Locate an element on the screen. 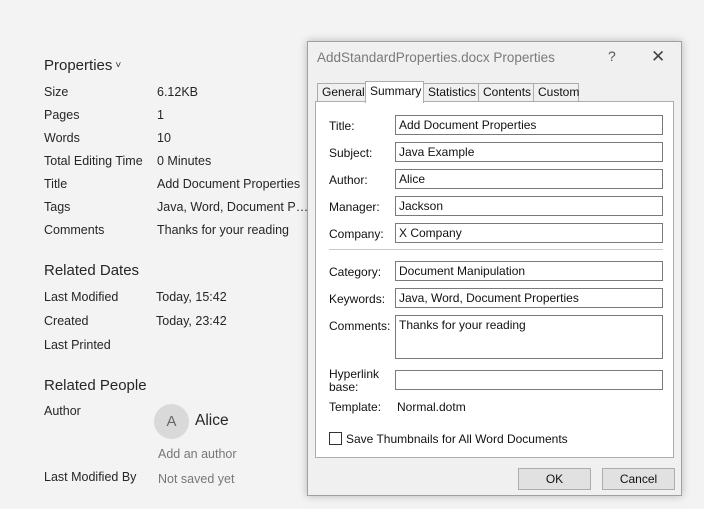 The width and height of the screenshot is (704, 509). avatar: A is located at coordinates (171, 421).